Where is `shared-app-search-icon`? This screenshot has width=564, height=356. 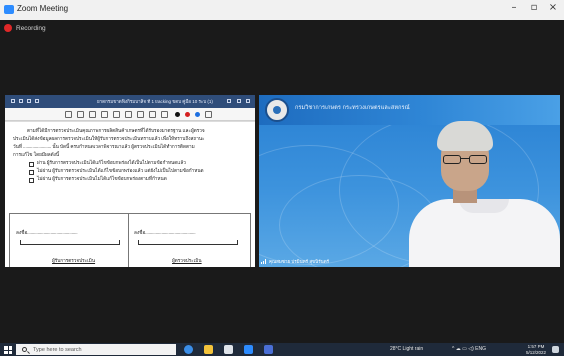
shared-app-search-icon is located at coordinates (37, 101).